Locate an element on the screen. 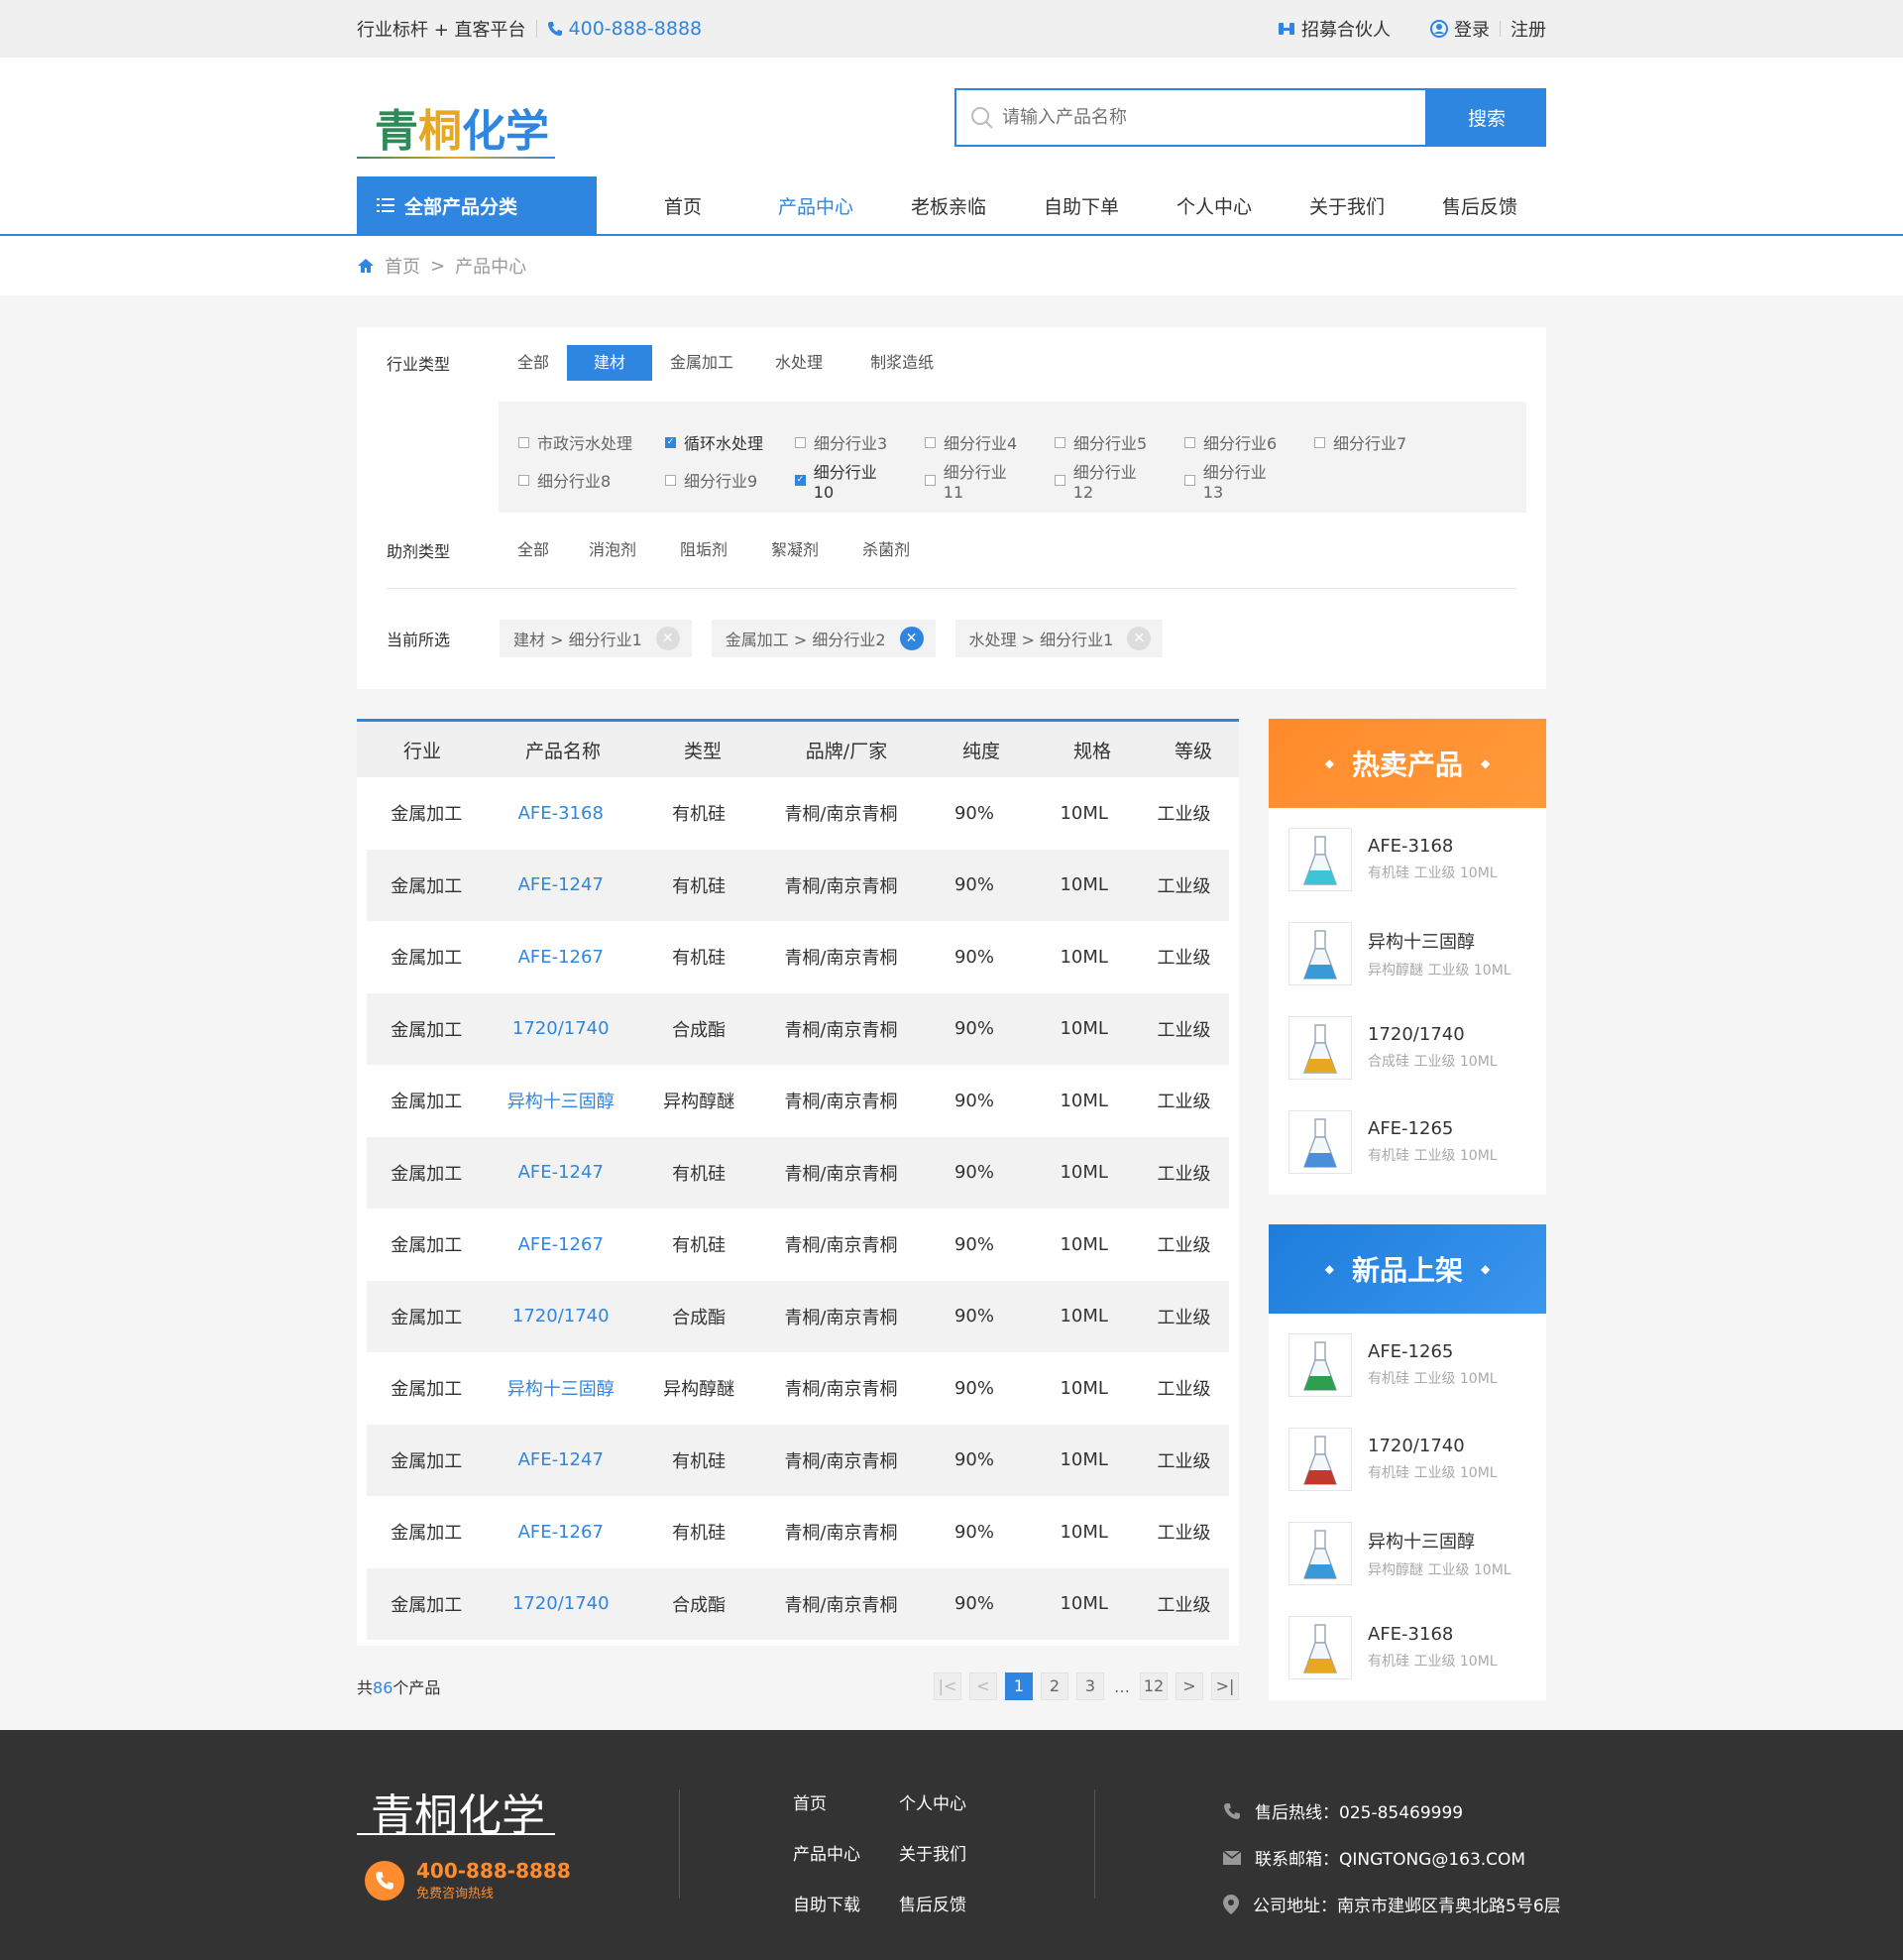 Image resolution: width=1903 pixels, height=1960 pixels. sub-industry-checkbox: 细分行业8 is located at coordinates (576, 480).